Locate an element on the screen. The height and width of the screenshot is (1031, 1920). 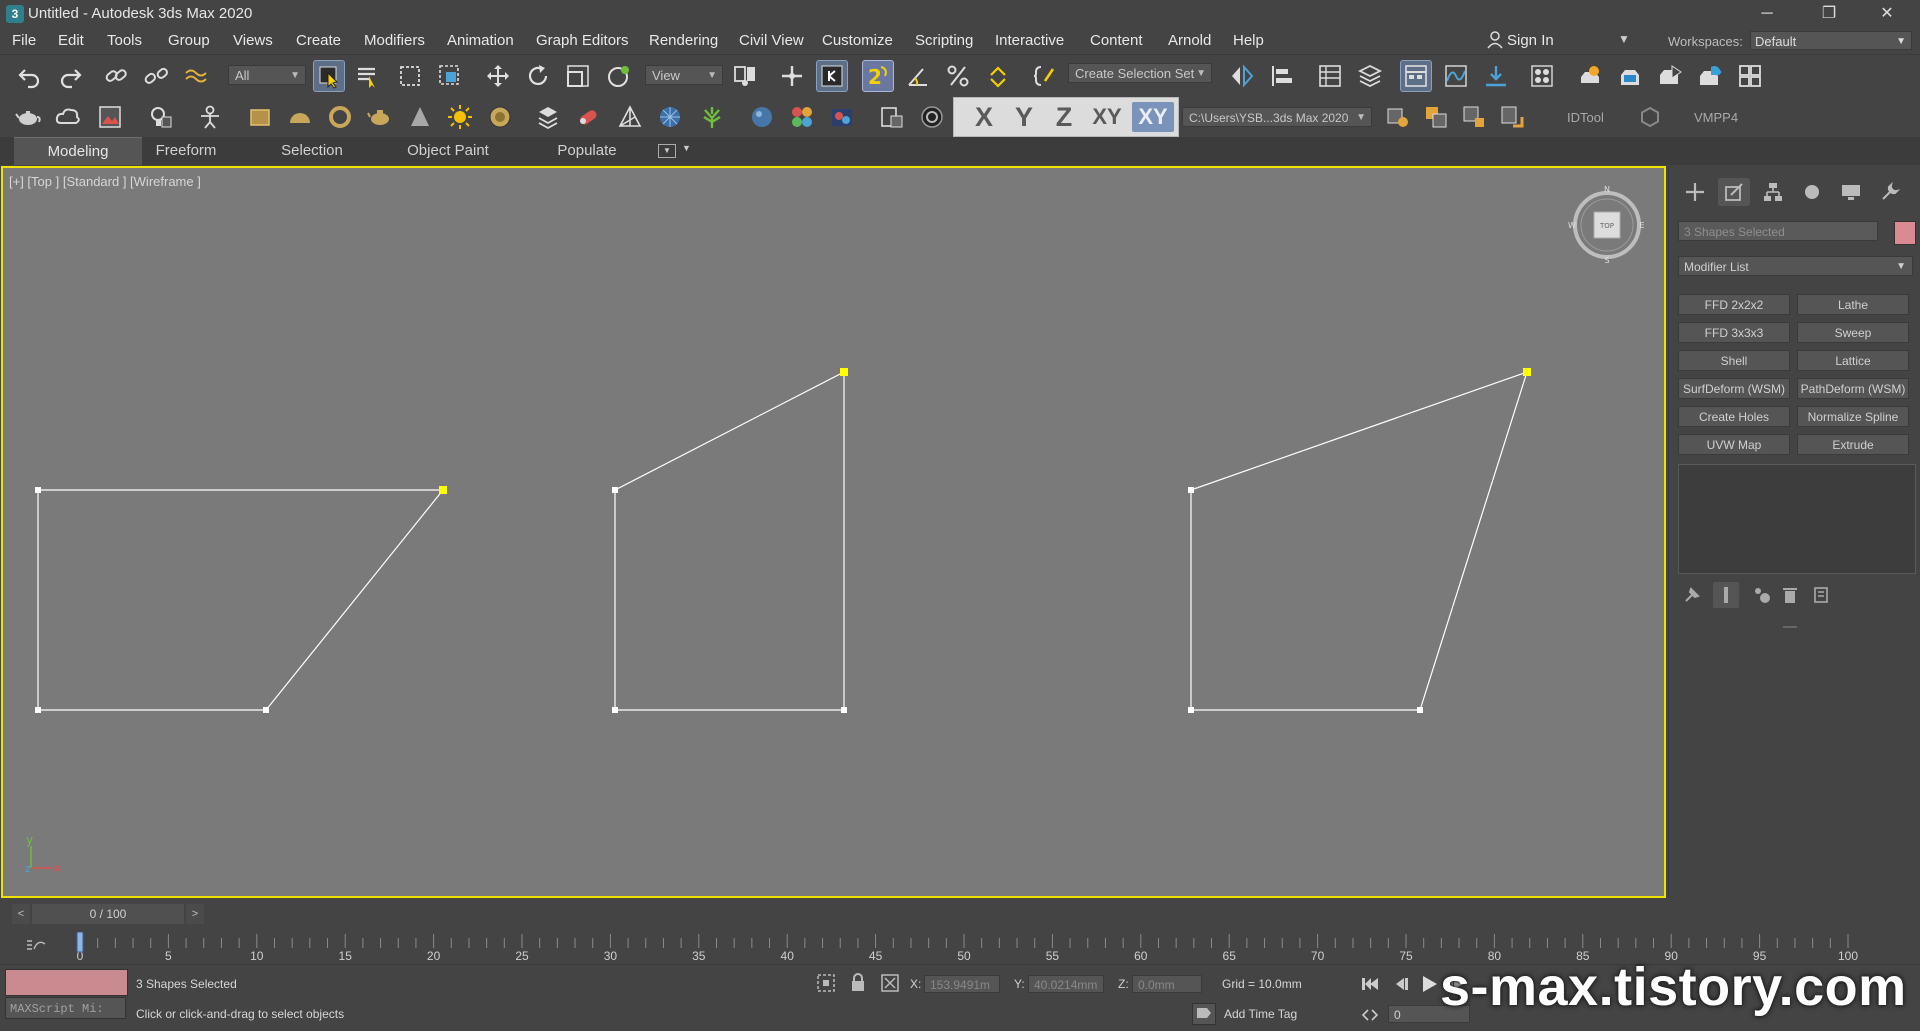
place-icon is located at coordinates (619, 76).